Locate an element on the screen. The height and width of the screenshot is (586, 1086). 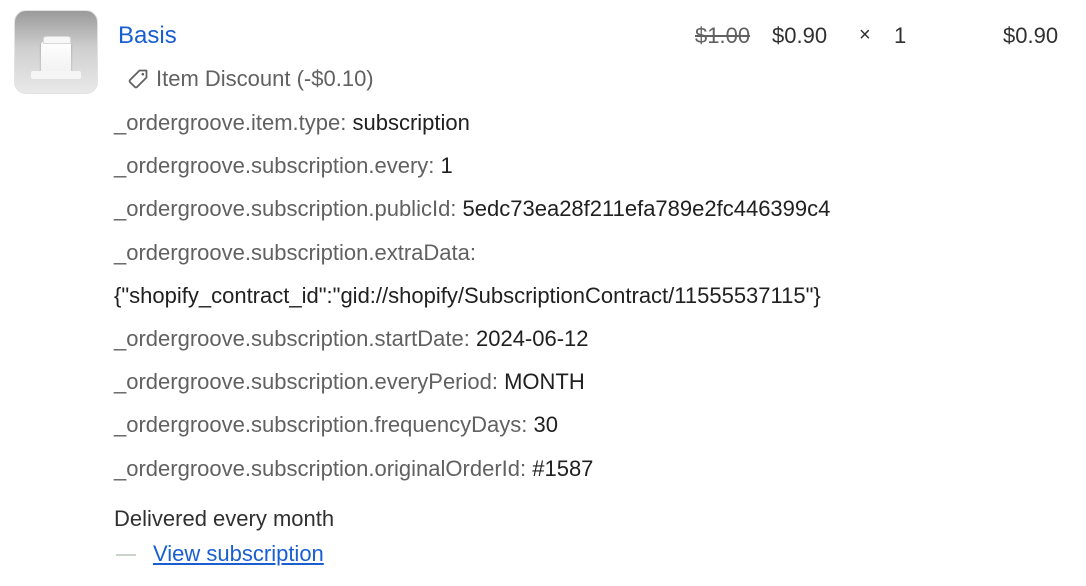
product-thumbnail is located at coordinates (56, 52).